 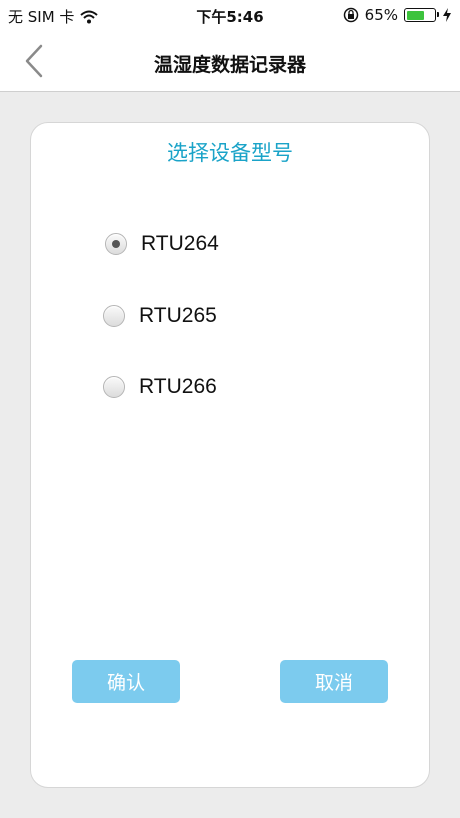 I want to click on battery-percent: 65%, so click(x=381, y=15).